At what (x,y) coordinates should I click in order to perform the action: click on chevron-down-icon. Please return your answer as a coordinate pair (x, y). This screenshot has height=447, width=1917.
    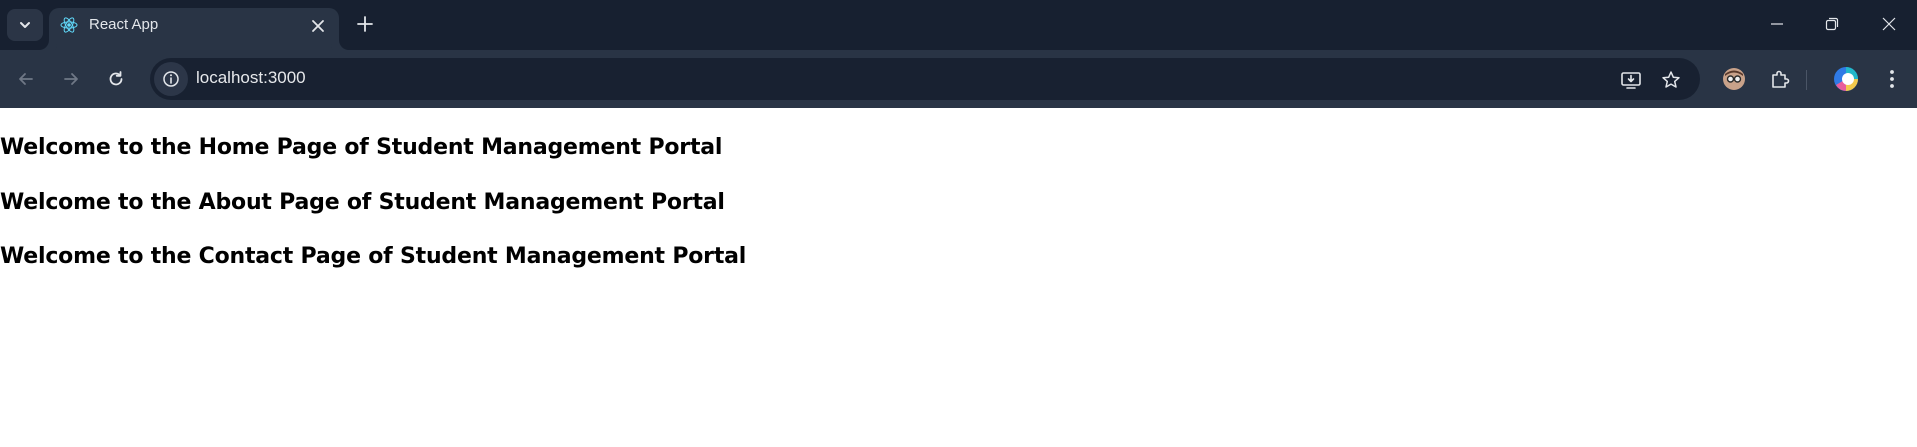
    Looking at the image, I should click on (25, 25).